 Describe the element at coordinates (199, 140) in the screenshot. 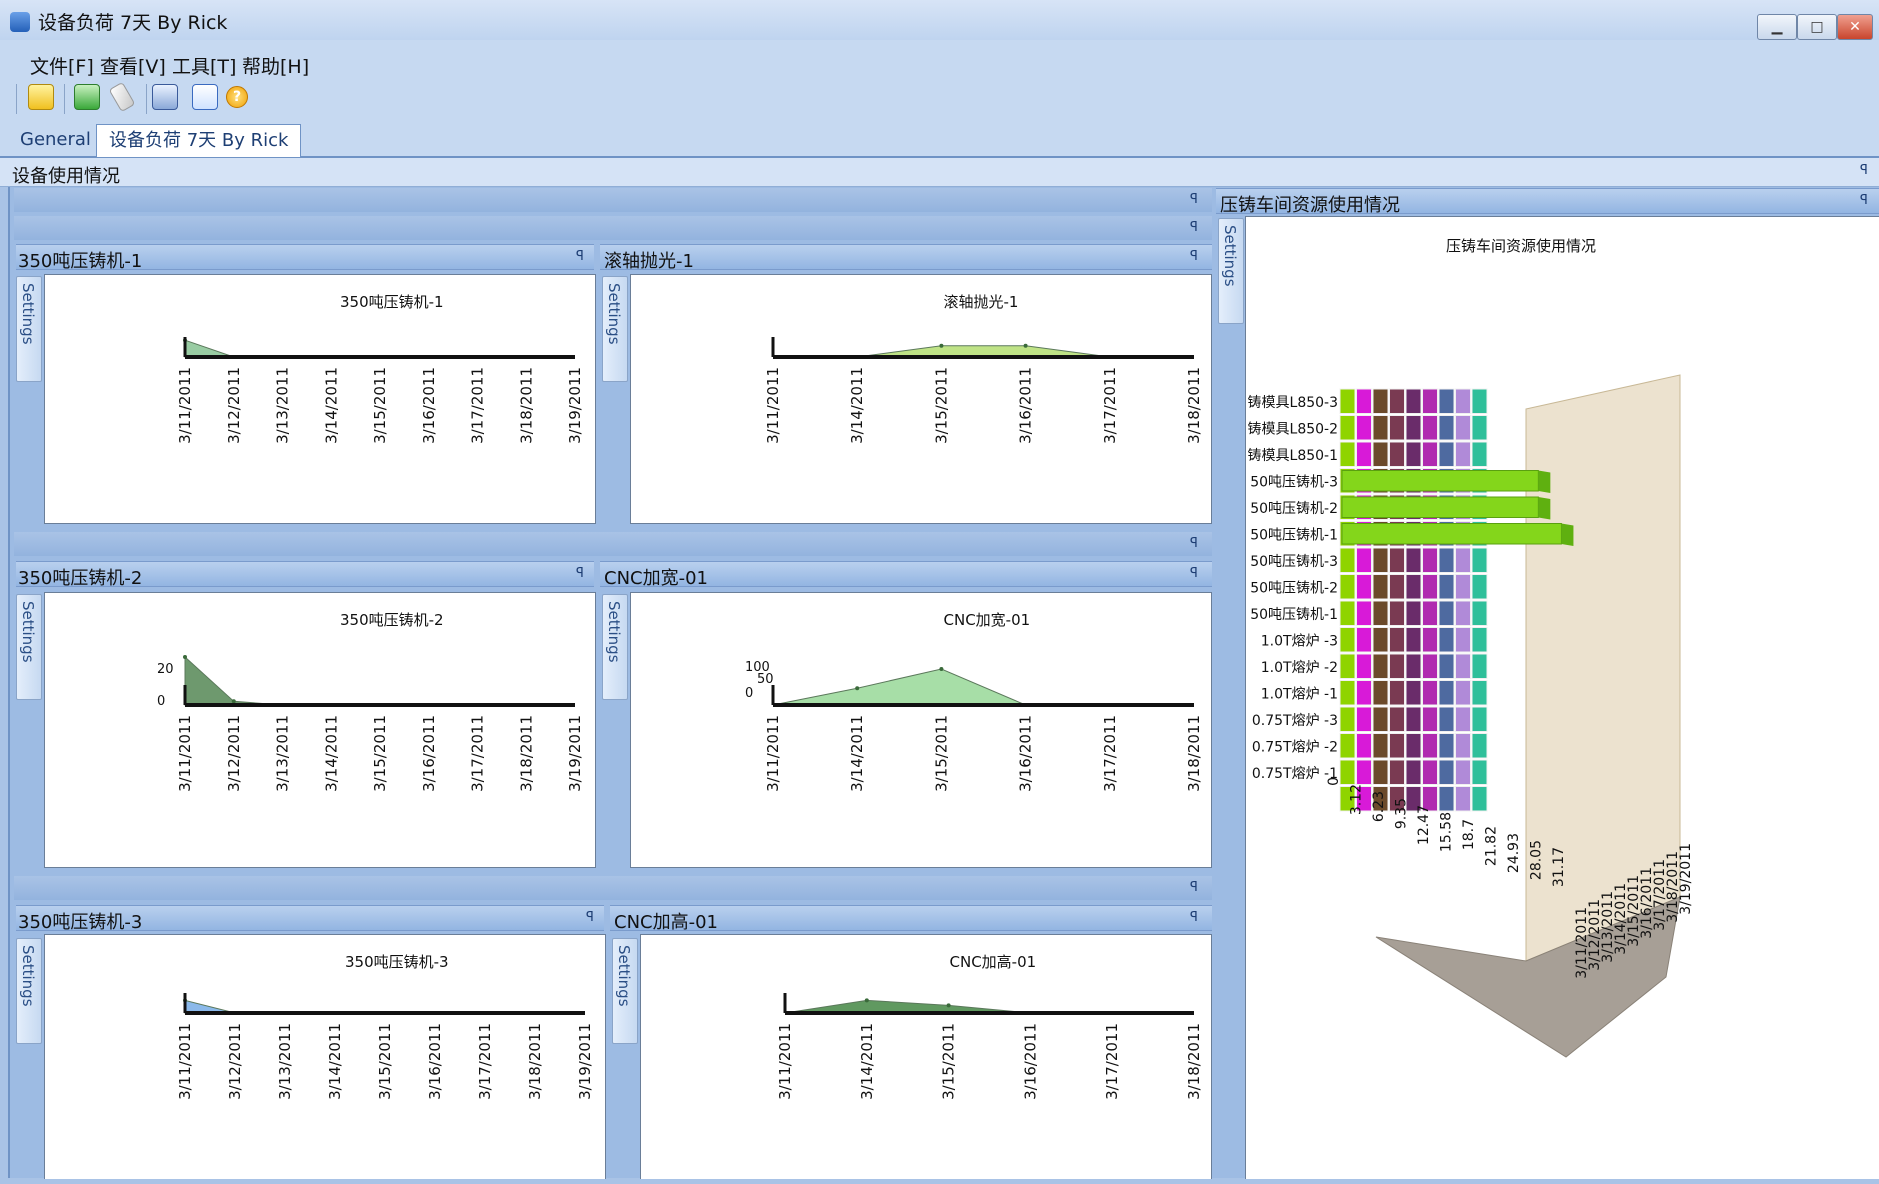

I see `tab-device-load: 设备负荷 7天 By Rick` at that location.